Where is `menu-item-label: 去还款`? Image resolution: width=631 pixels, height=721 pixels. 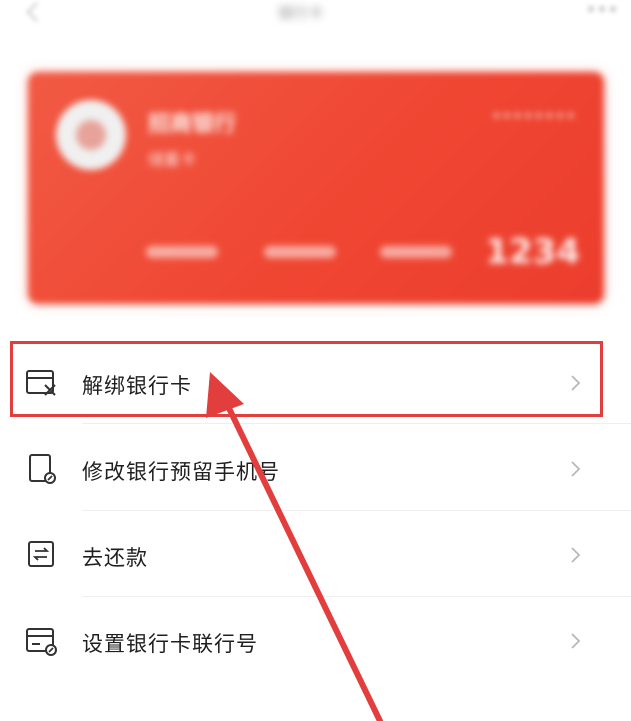
menu-item-label: 去还款 is located at coordinates (115, 558).